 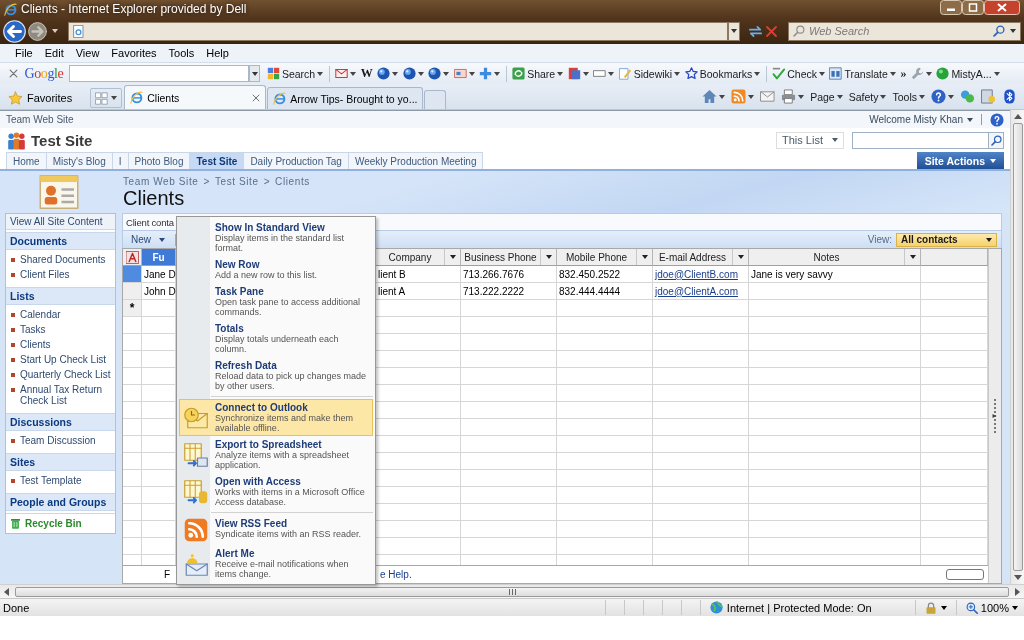 What do you see at coordinates (79, 160) in the screenshot?
I see `nav-tab: Misty's Blog` at bounding box center [79, 160].